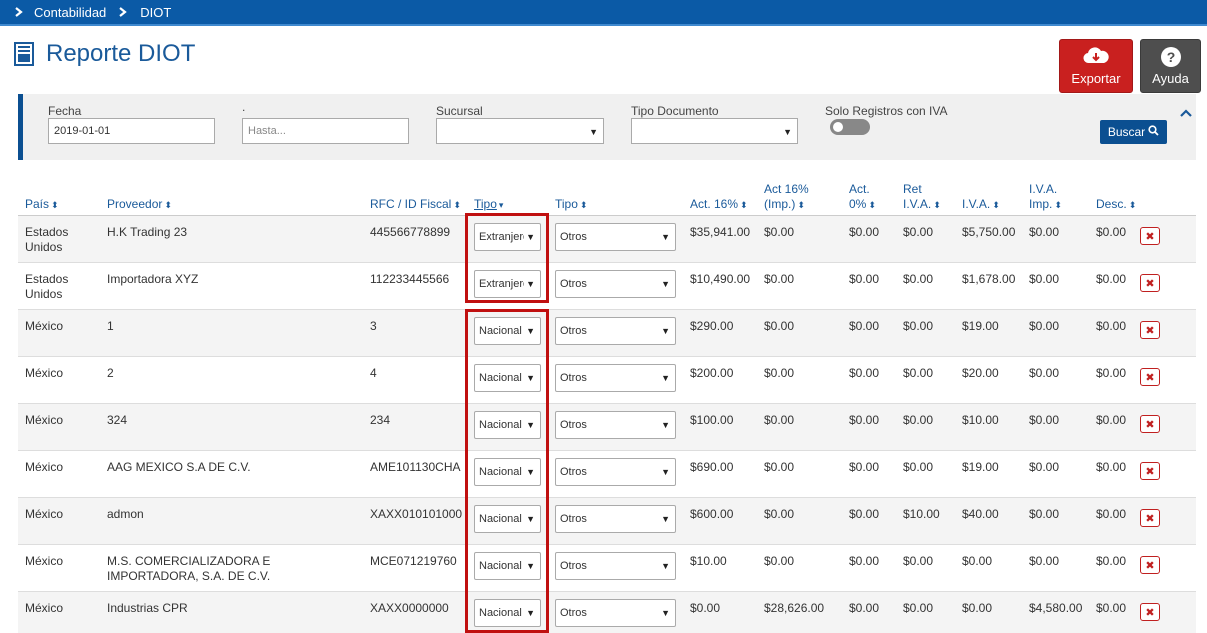 The image size is (1207, 633). Describe the element at coordinates (413, 561) in the screenshot. I see `cell-rfc: MCE071219760` at that location.